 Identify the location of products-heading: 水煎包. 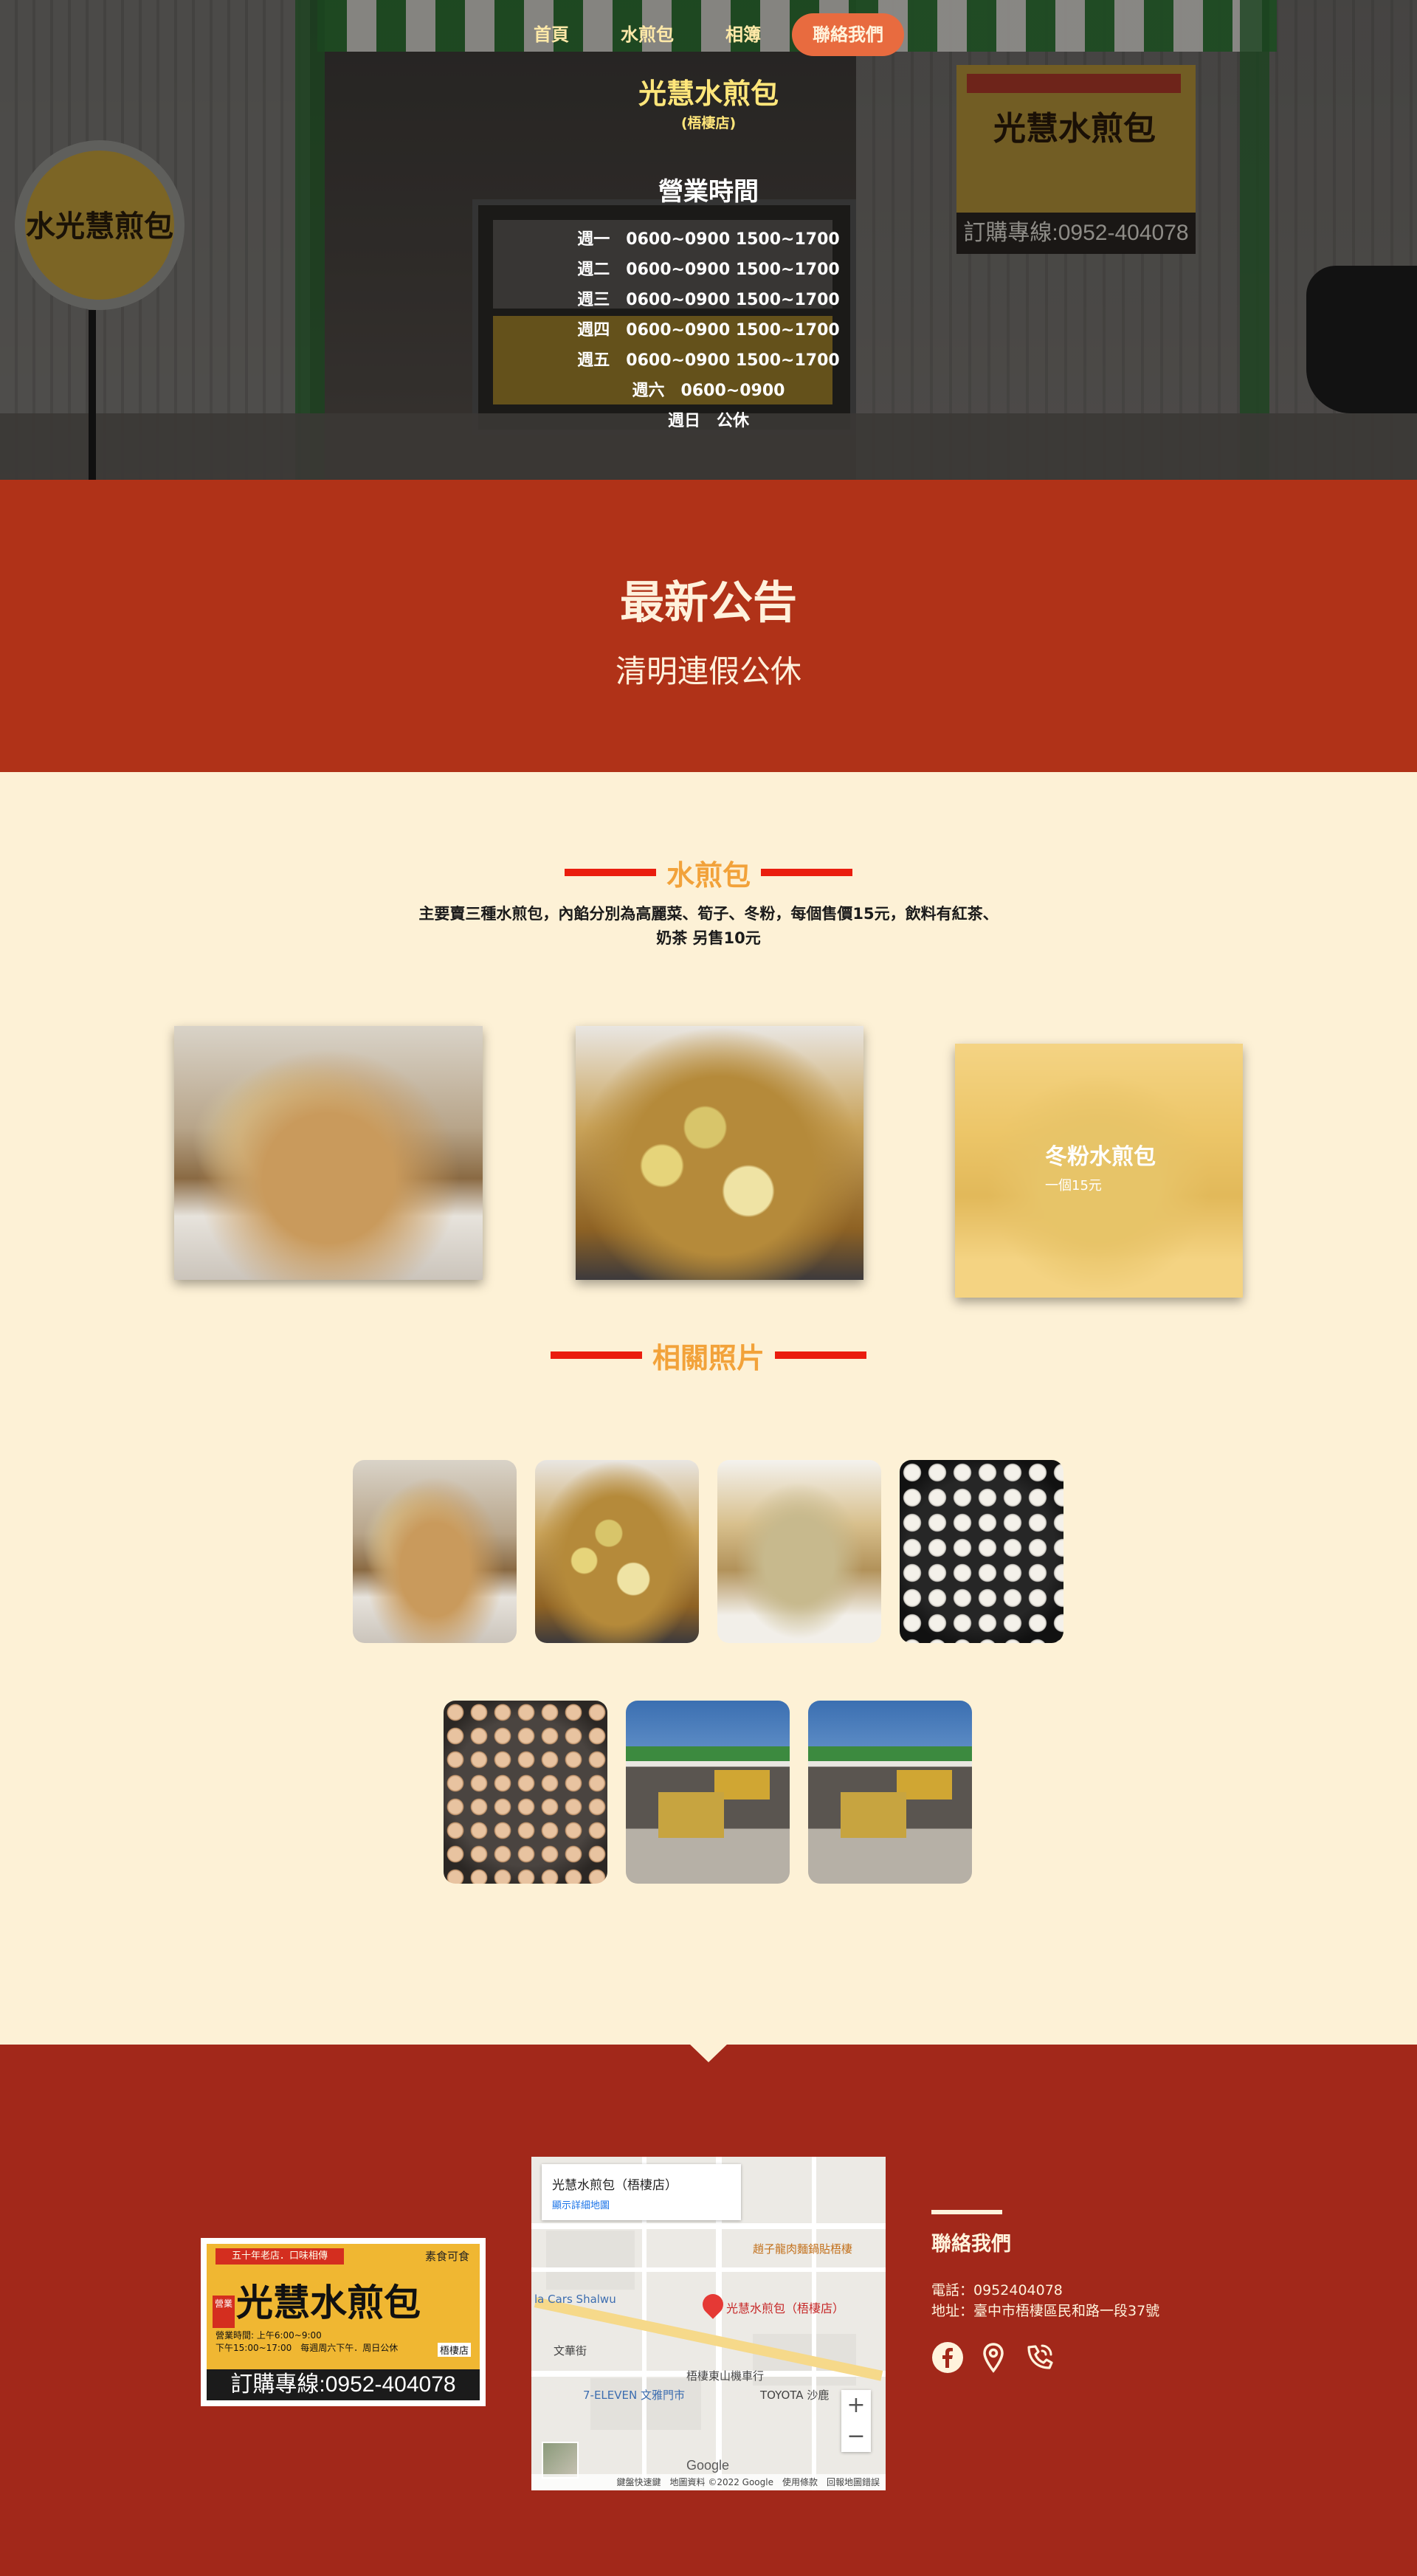
(708, 873).